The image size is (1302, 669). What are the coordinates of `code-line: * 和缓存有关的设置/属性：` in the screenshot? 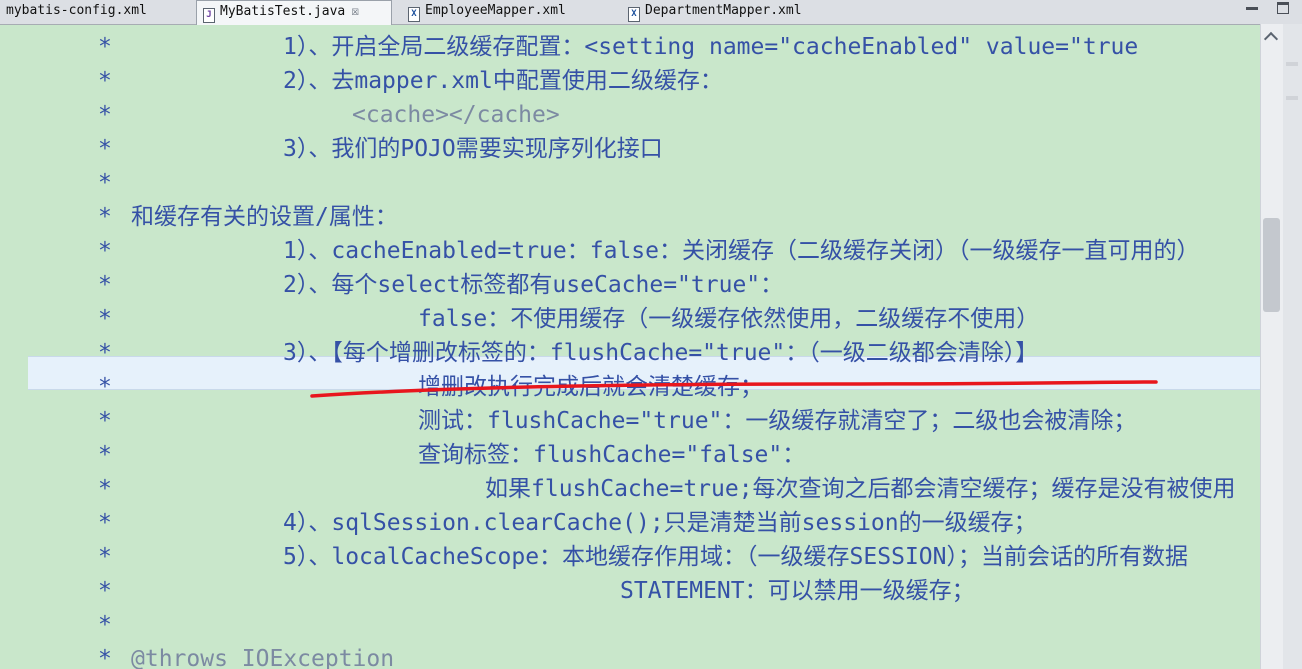 It's located at (248, 217).